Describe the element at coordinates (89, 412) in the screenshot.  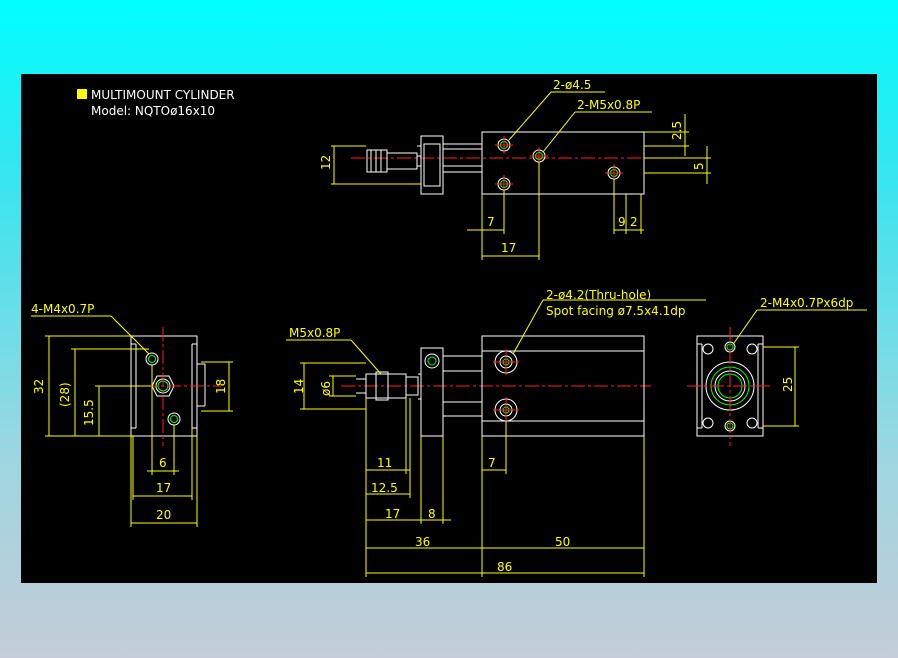
I see `dim-left-15-5: 15.5` at that location.